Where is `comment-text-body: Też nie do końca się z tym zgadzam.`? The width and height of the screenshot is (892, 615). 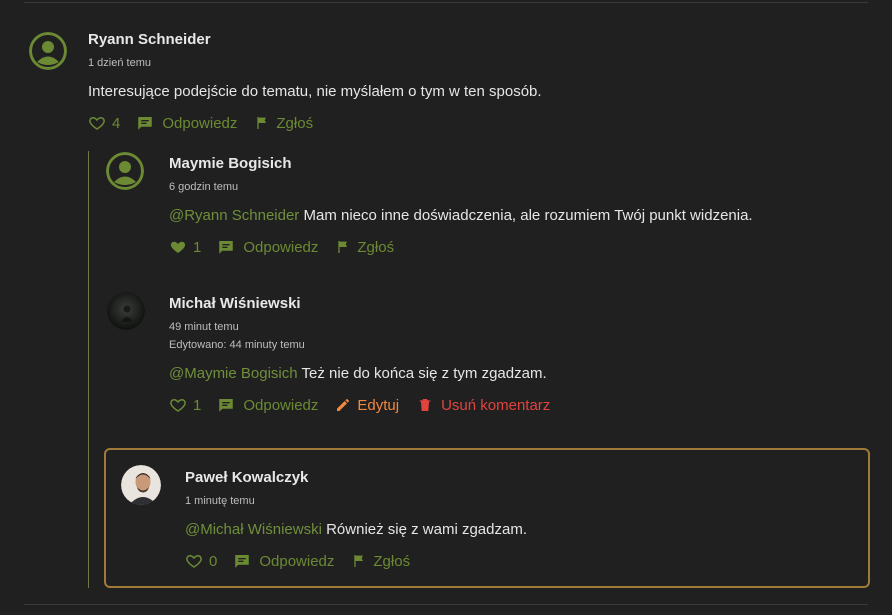
comment-text-body: Też nie do końca się z tym zgadzam. is located at coordinates (422, 373).